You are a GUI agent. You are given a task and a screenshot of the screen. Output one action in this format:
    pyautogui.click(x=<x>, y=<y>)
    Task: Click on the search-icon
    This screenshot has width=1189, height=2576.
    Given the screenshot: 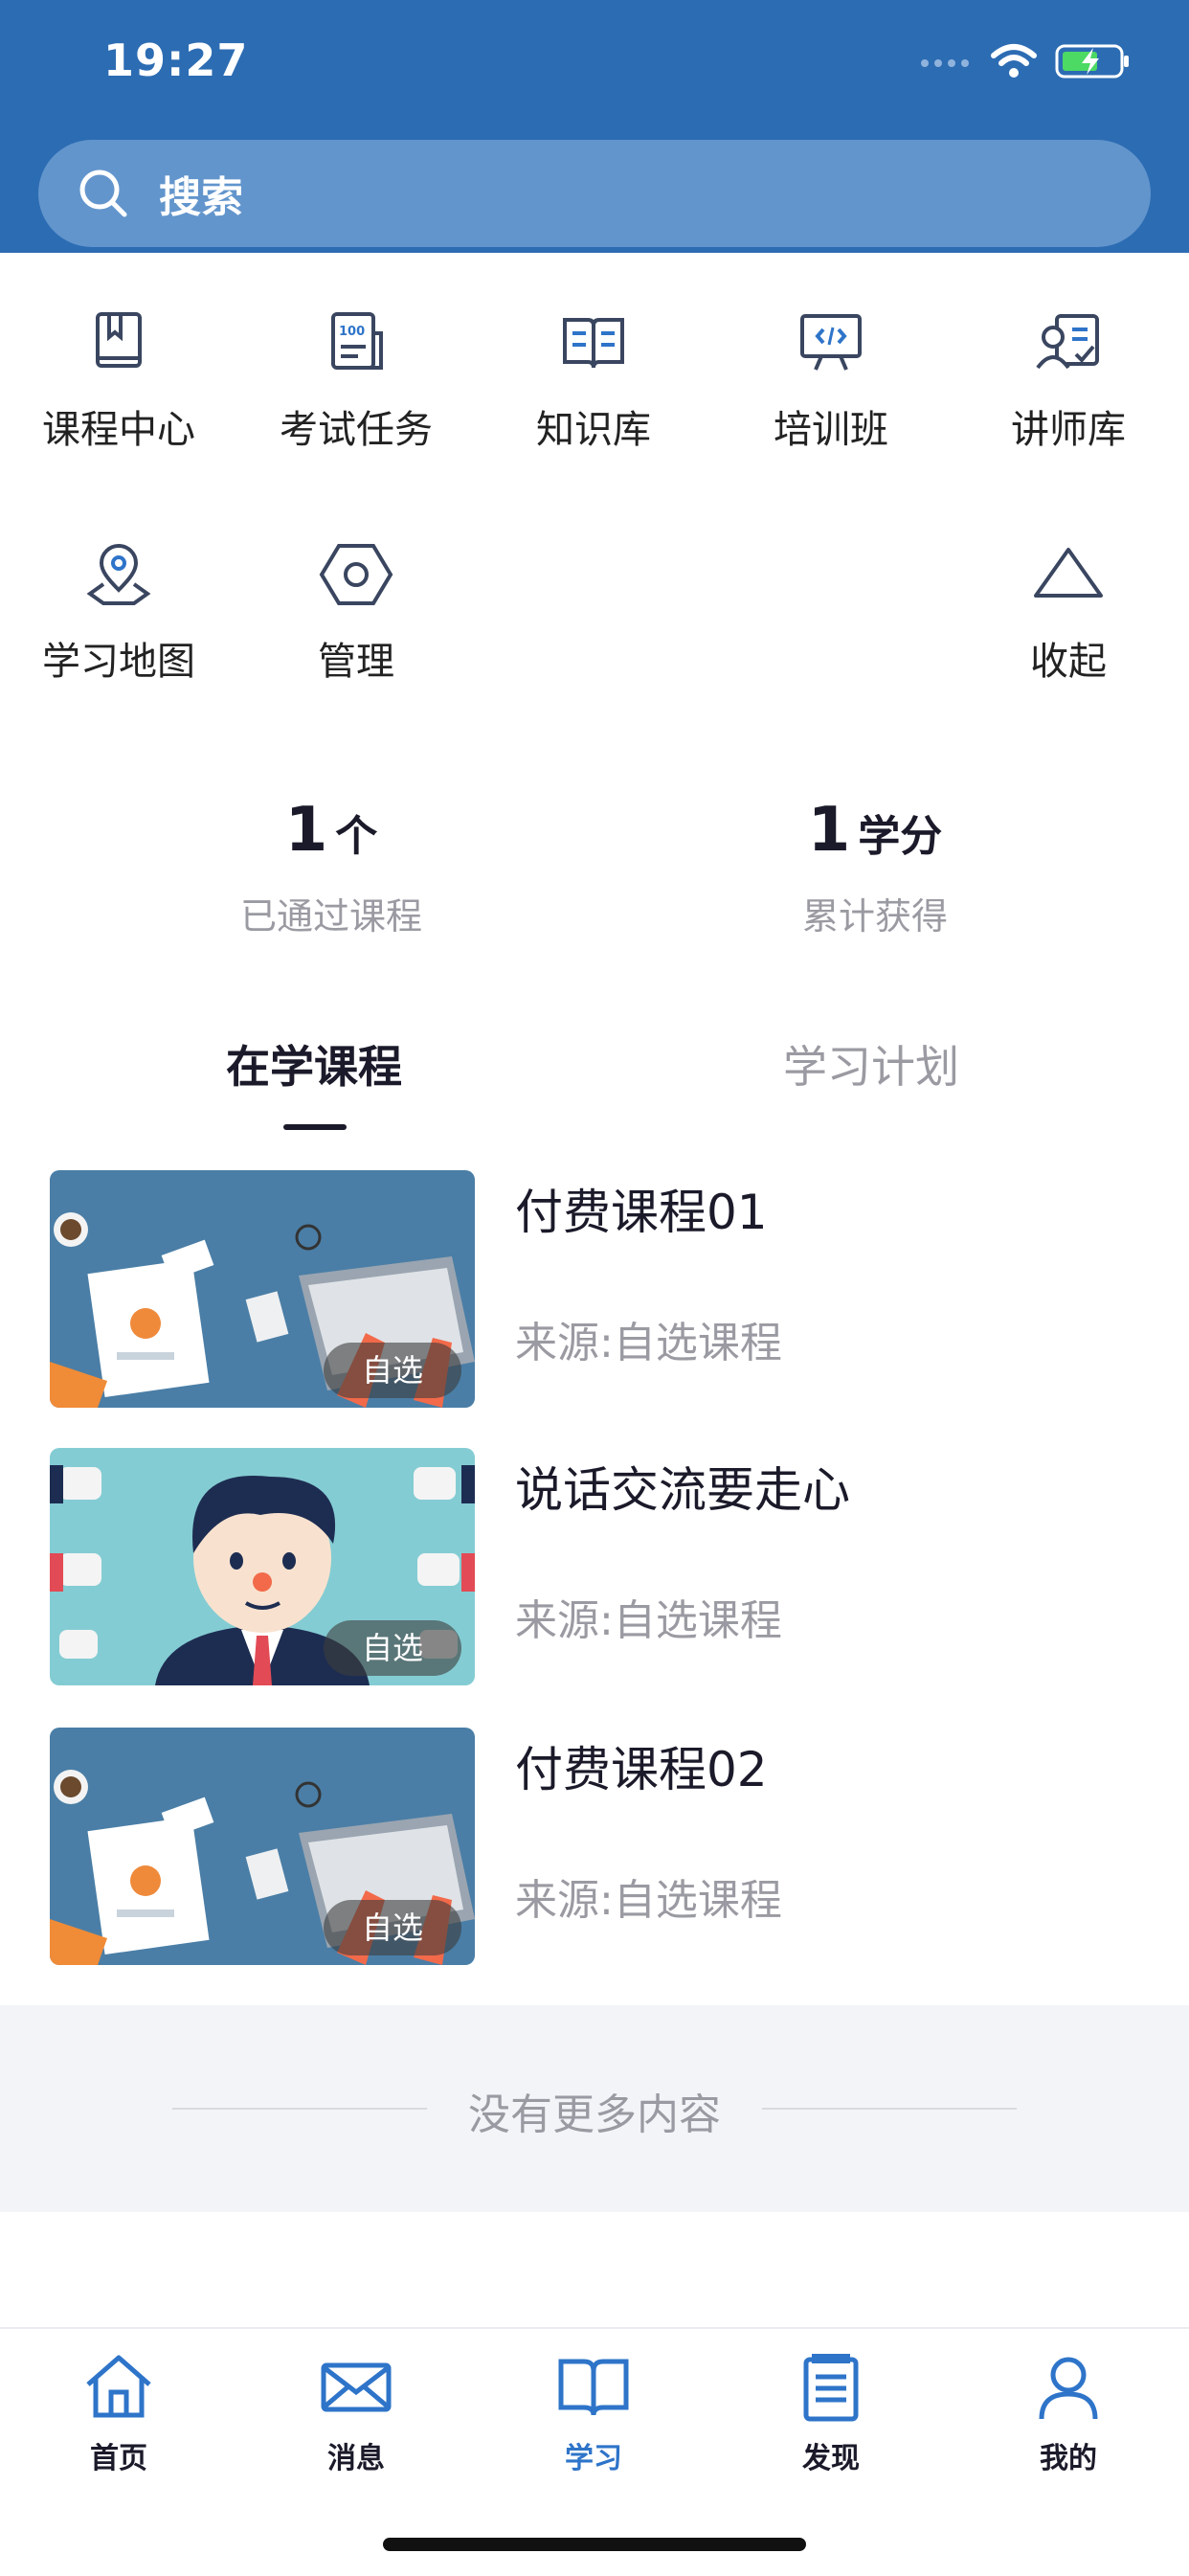 What is the action you would take?
    pyautogui.click(x=103, y=193)
    